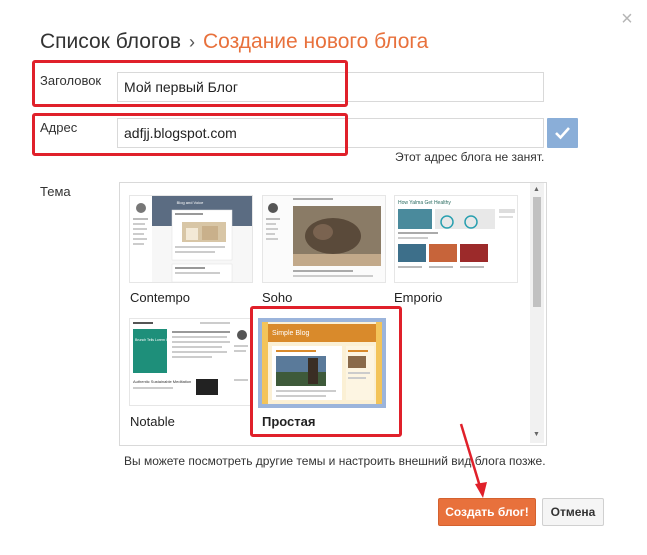  Describe the element at coordinates (190, 202) in the screenshot. I see `contempo-header-text: Blog and Voice` at that location.